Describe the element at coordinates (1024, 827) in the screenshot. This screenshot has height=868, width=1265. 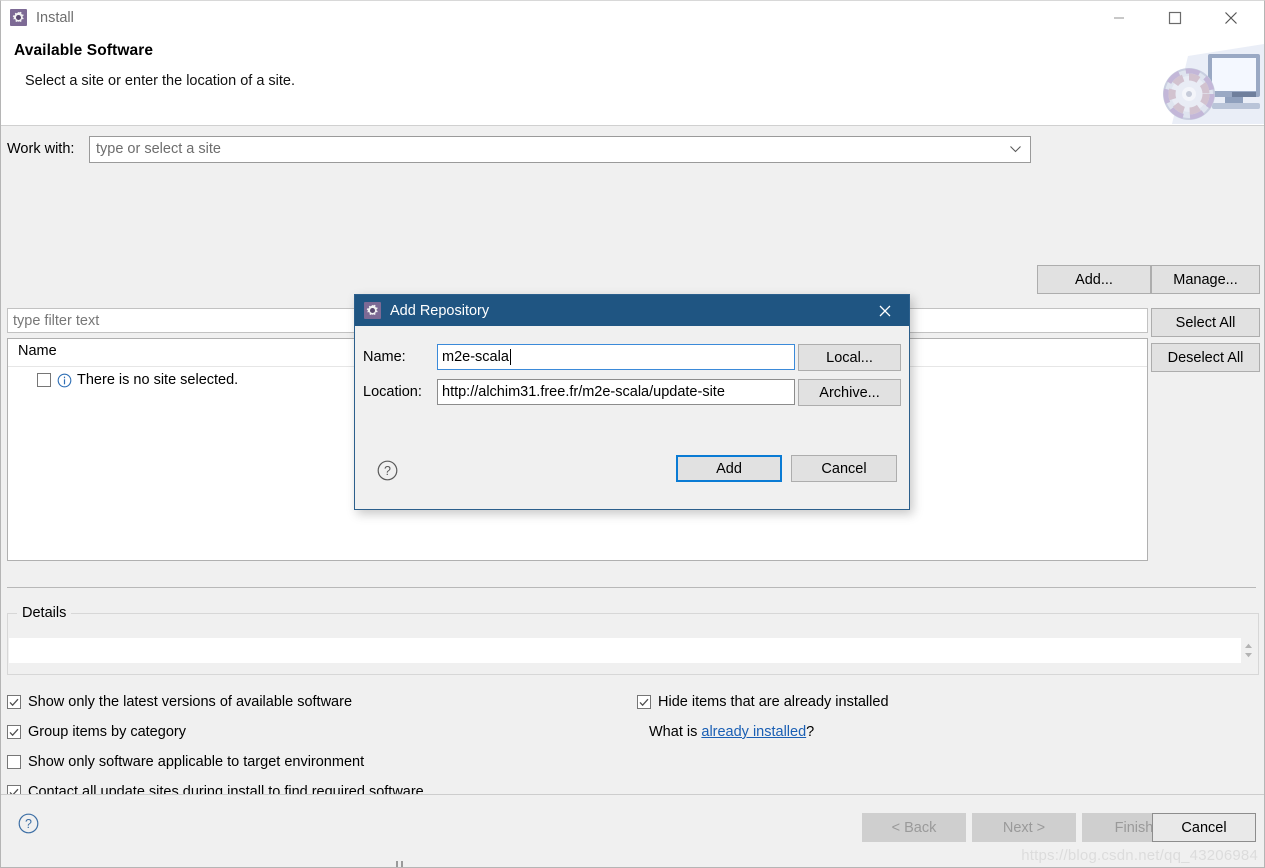
I see `next-button: Next >` at that location.